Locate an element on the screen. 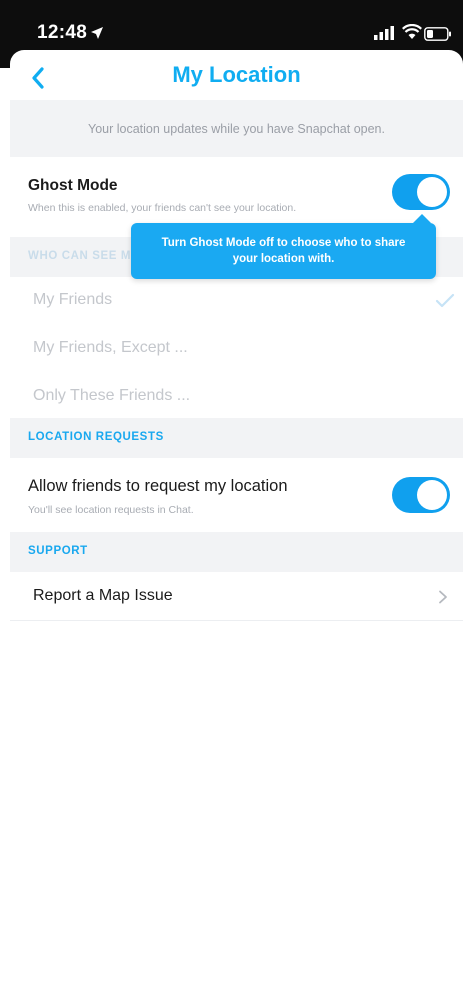 The image size is (463, 988). option-label: My Friends is located at coordinates (73, 299).